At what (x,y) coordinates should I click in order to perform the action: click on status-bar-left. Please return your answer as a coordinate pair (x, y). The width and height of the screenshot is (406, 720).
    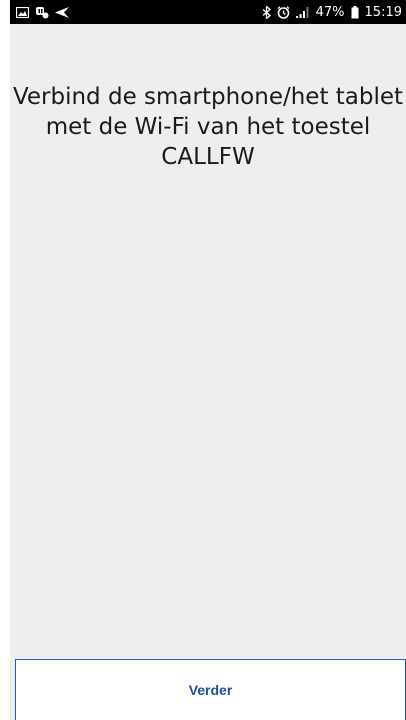
    Looking at the image, I should click on (42, 12).